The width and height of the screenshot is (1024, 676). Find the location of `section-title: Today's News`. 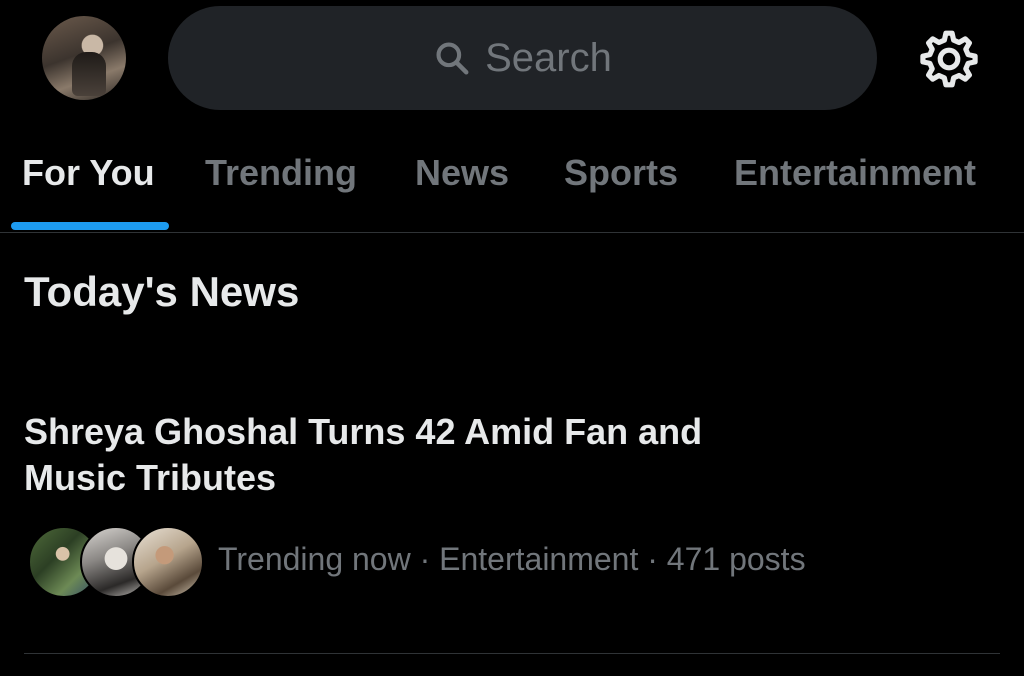

section-title: Today's News is located at coordinates (162, 291).